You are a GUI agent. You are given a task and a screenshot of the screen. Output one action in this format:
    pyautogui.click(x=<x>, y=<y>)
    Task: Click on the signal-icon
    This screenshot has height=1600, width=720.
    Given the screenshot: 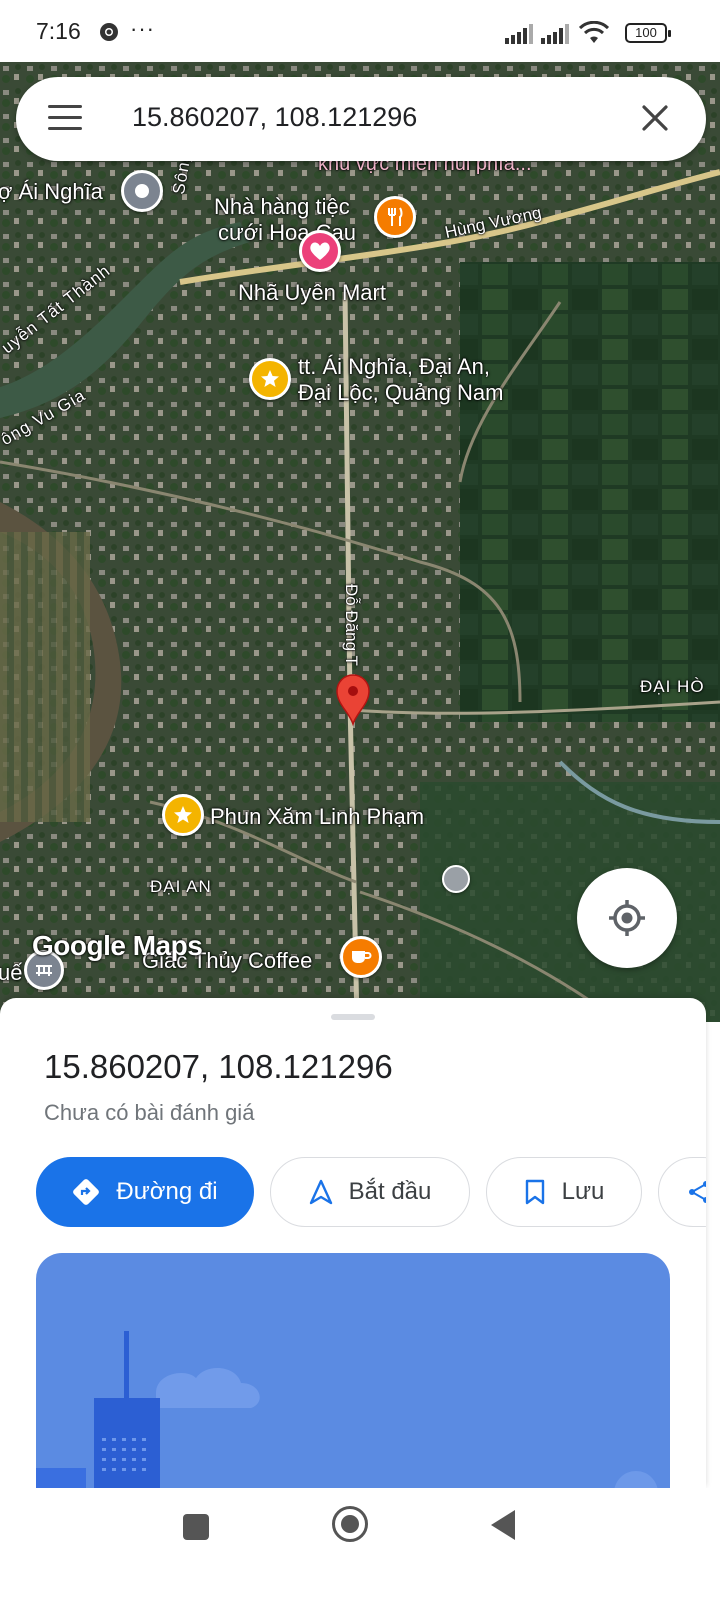 What is the action you would take?
    pyautogui.click(x=519, y=34)
    